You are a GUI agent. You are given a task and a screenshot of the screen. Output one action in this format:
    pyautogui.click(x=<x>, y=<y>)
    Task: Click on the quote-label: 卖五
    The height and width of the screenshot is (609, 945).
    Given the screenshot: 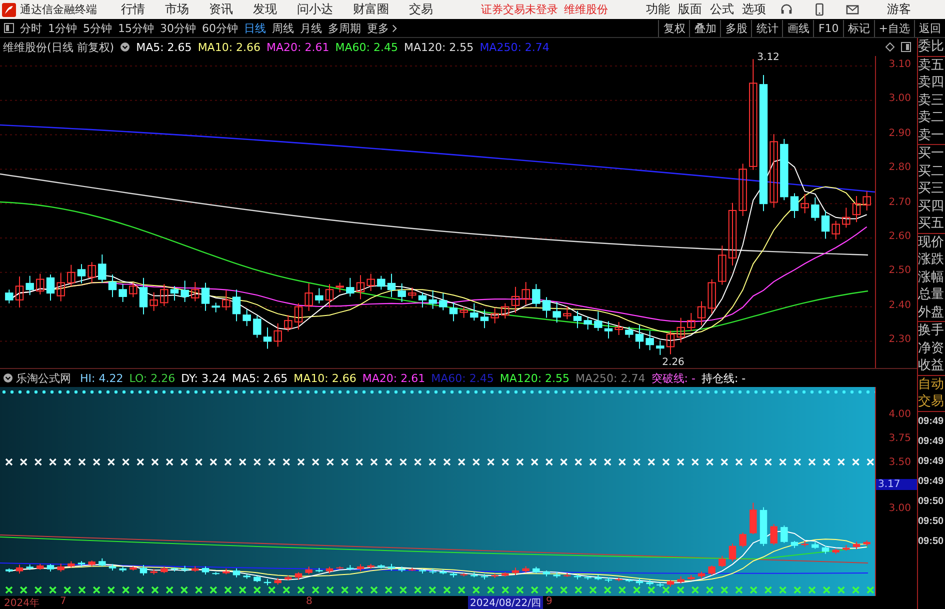 What is the action you would take?
    pyautogui.click(x=931, y=65)
    